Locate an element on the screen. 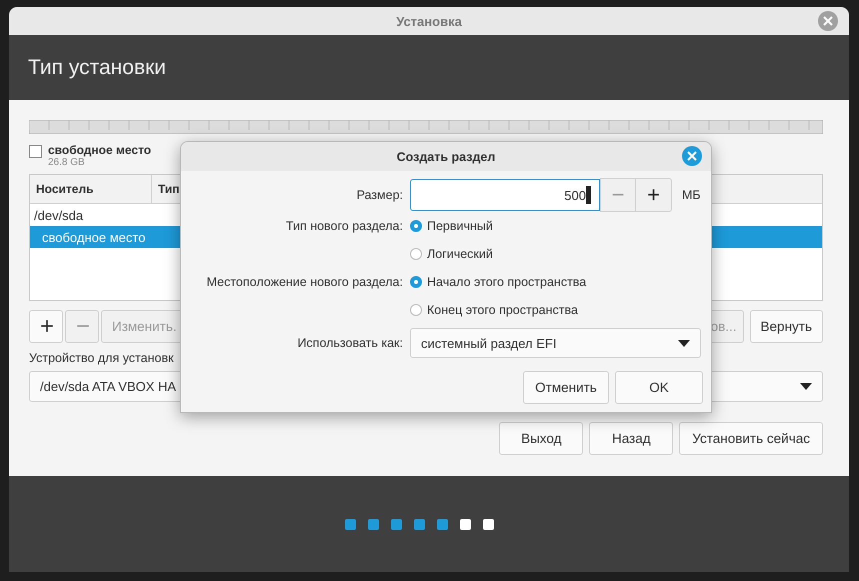 The width and height of the screenshot is (859, 581). legend-label: свободное место is located at coordinates (100, 150).